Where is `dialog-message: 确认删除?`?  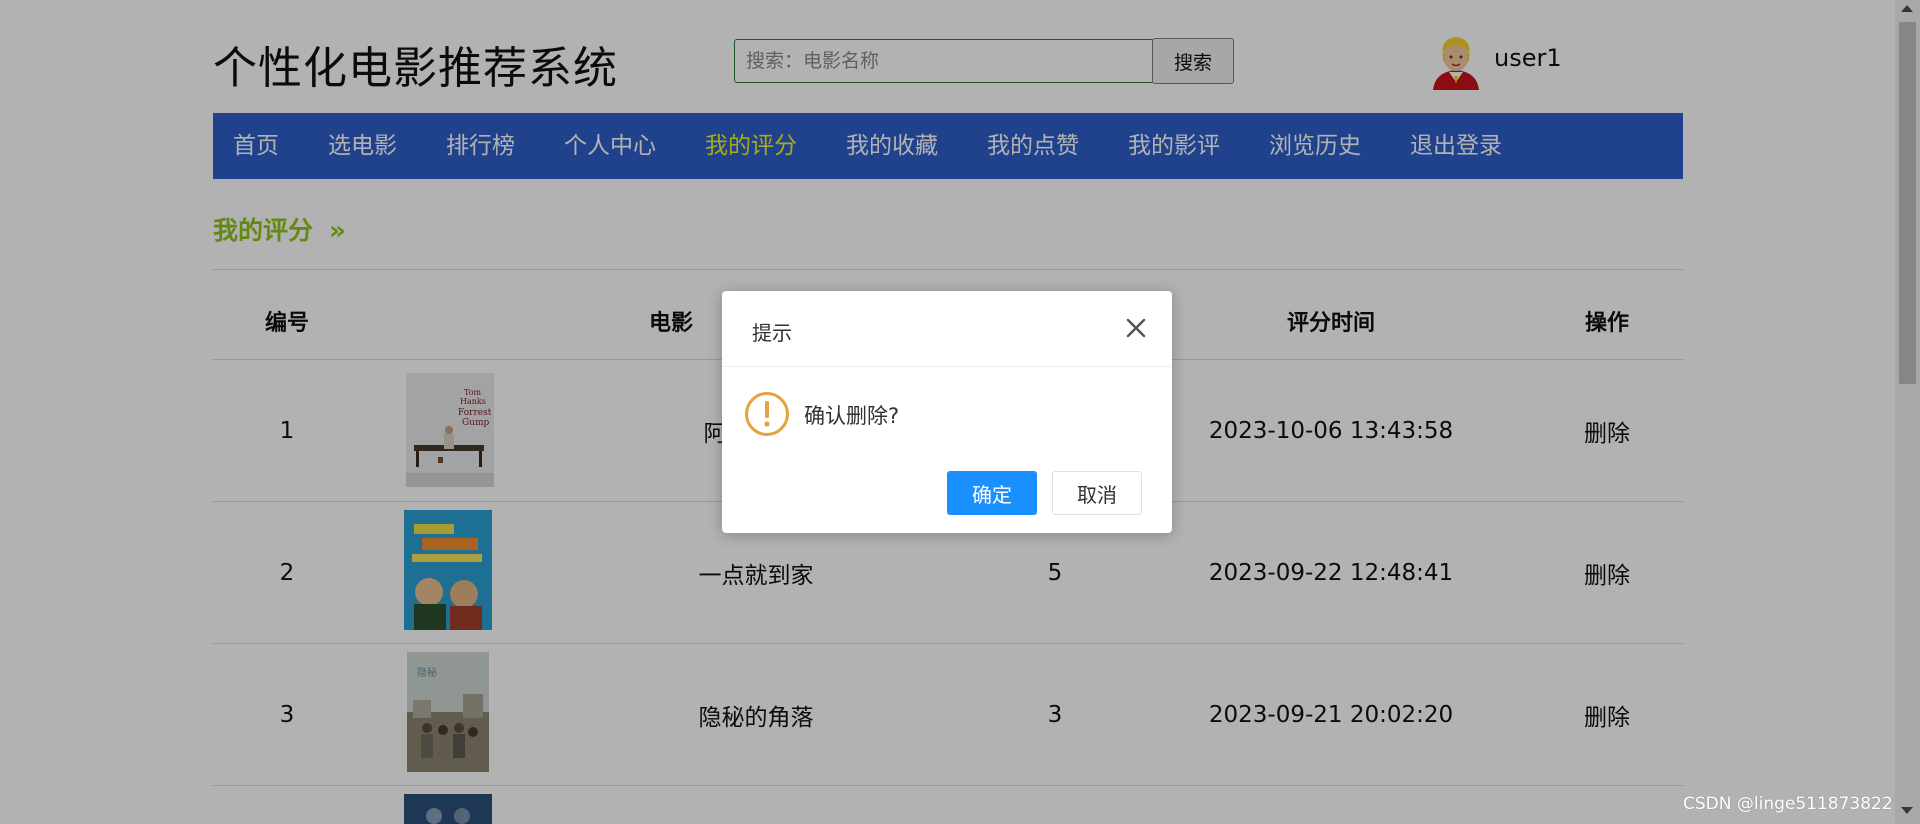 dialog-message: 确认删除? is located at coordinates (852, 416).